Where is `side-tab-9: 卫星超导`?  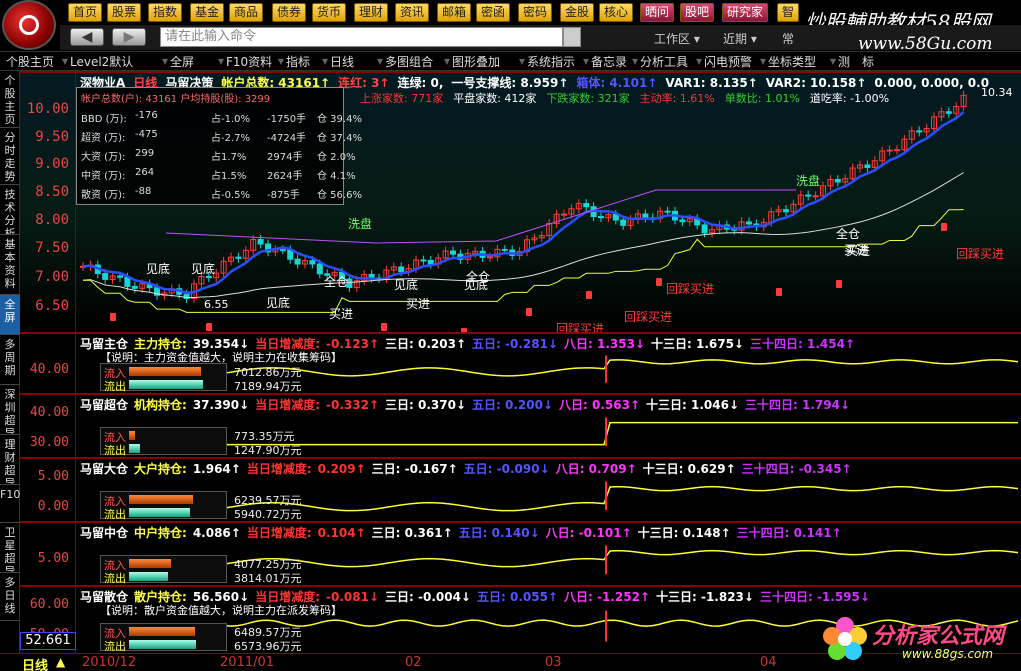
side-tab-9: 卫星超导 is located at coordinates (10, 548).